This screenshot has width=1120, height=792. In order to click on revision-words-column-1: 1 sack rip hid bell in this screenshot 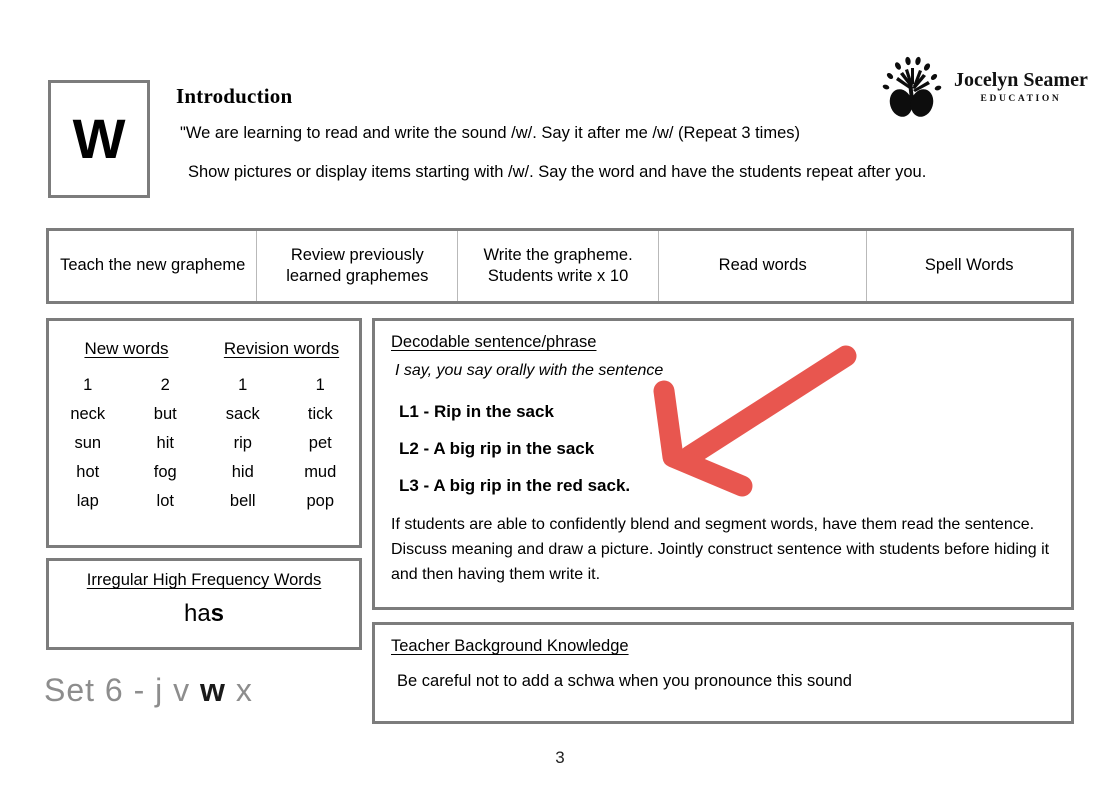, I will do `click(243, 443)`.